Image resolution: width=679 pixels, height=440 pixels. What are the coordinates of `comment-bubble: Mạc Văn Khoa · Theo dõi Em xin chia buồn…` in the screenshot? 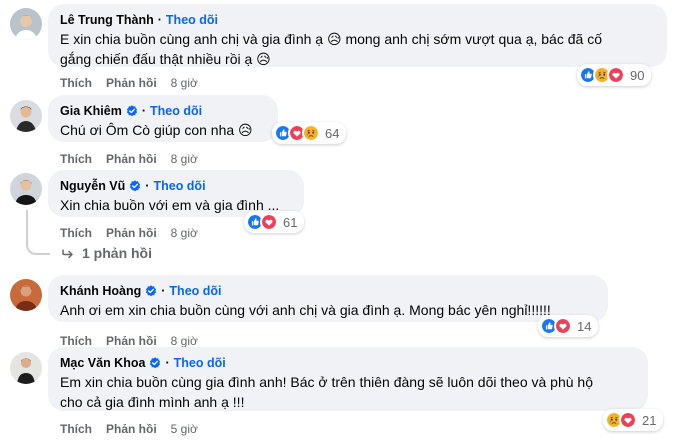 It's located at (348, 379).